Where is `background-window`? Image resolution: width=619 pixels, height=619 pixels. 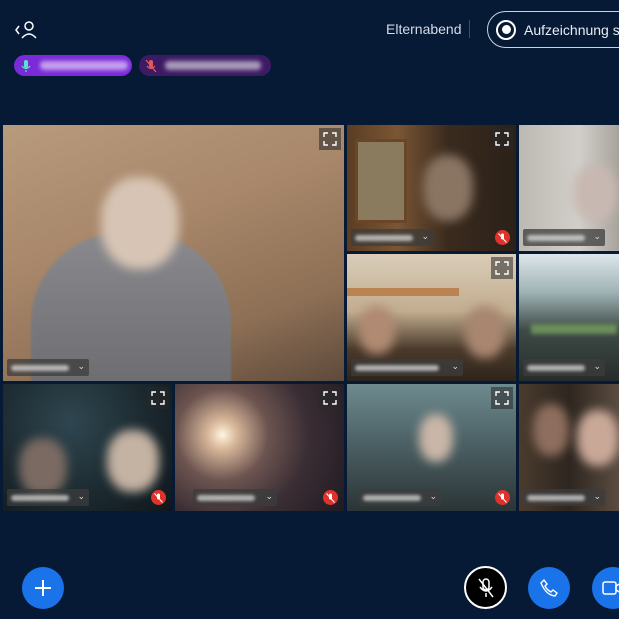
background-window is located at coordinates (381, 181).